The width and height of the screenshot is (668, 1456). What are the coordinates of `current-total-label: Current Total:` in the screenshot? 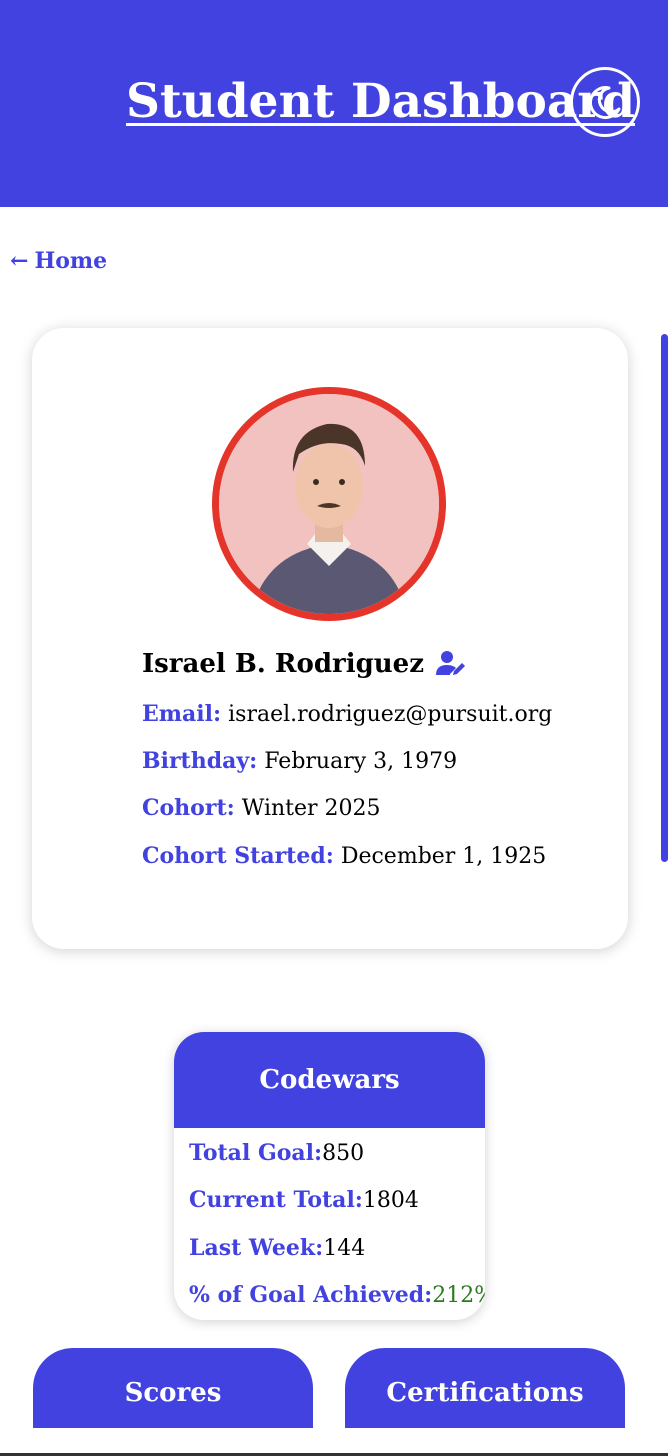 It's located at (276, 1200).